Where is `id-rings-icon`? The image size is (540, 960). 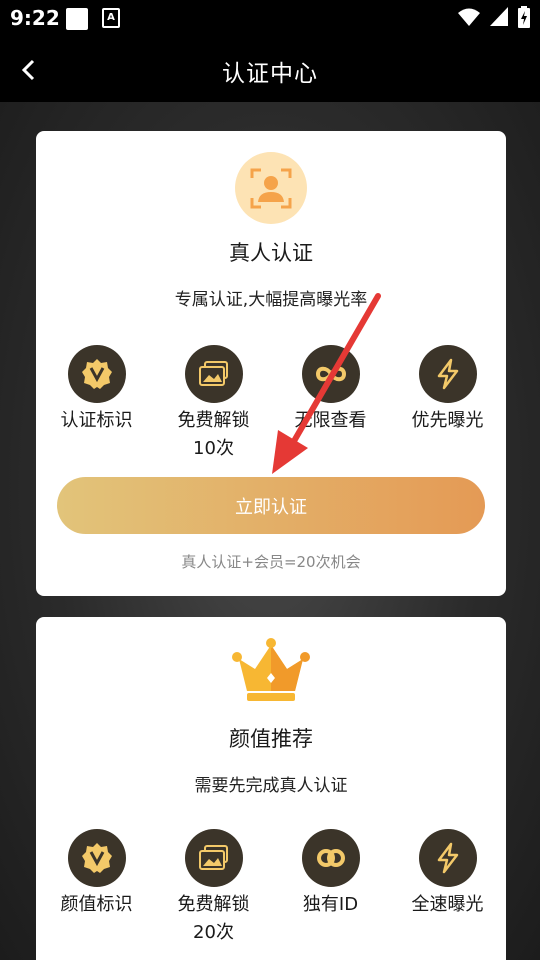
id-rings-icon is located at coordinates (330, 858).